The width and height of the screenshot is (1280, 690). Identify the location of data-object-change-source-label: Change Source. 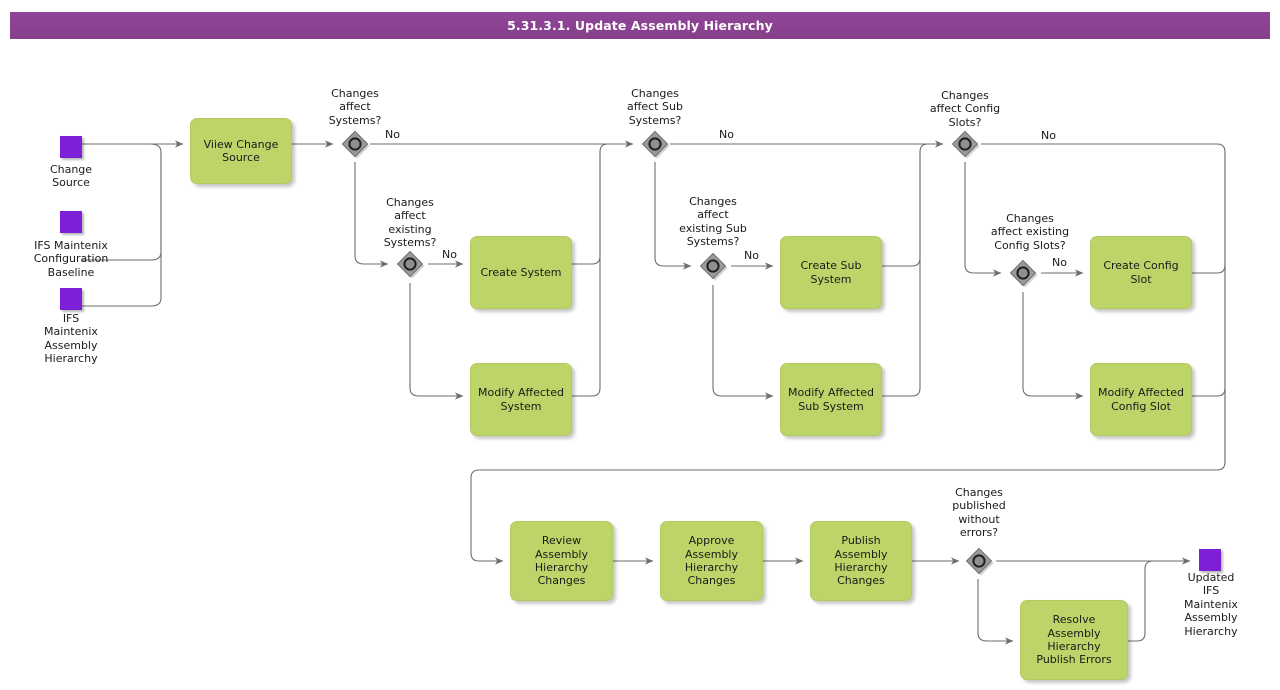
(71, 176).